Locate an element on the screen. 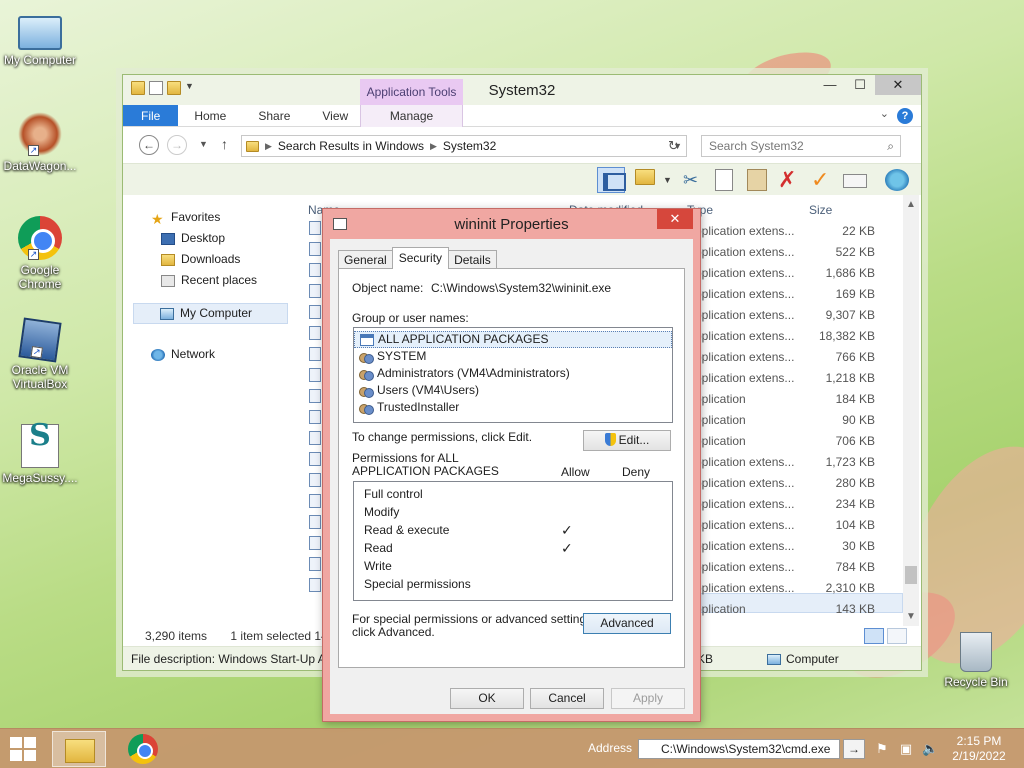  cut-icon: ✂ is located at coordinates (695, 180).